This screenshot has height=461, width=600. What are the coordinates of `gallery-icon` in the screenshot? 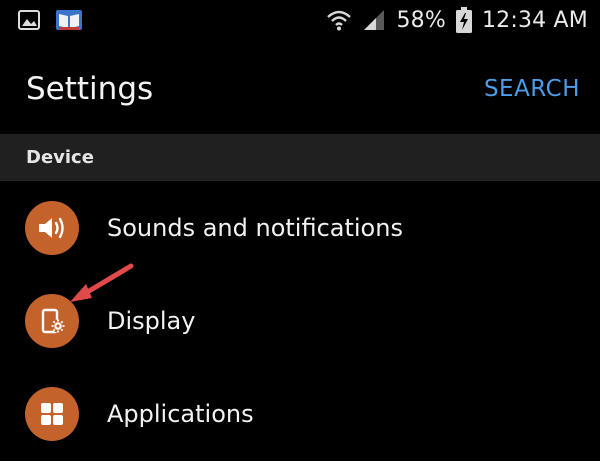 It's located at (29, 20).